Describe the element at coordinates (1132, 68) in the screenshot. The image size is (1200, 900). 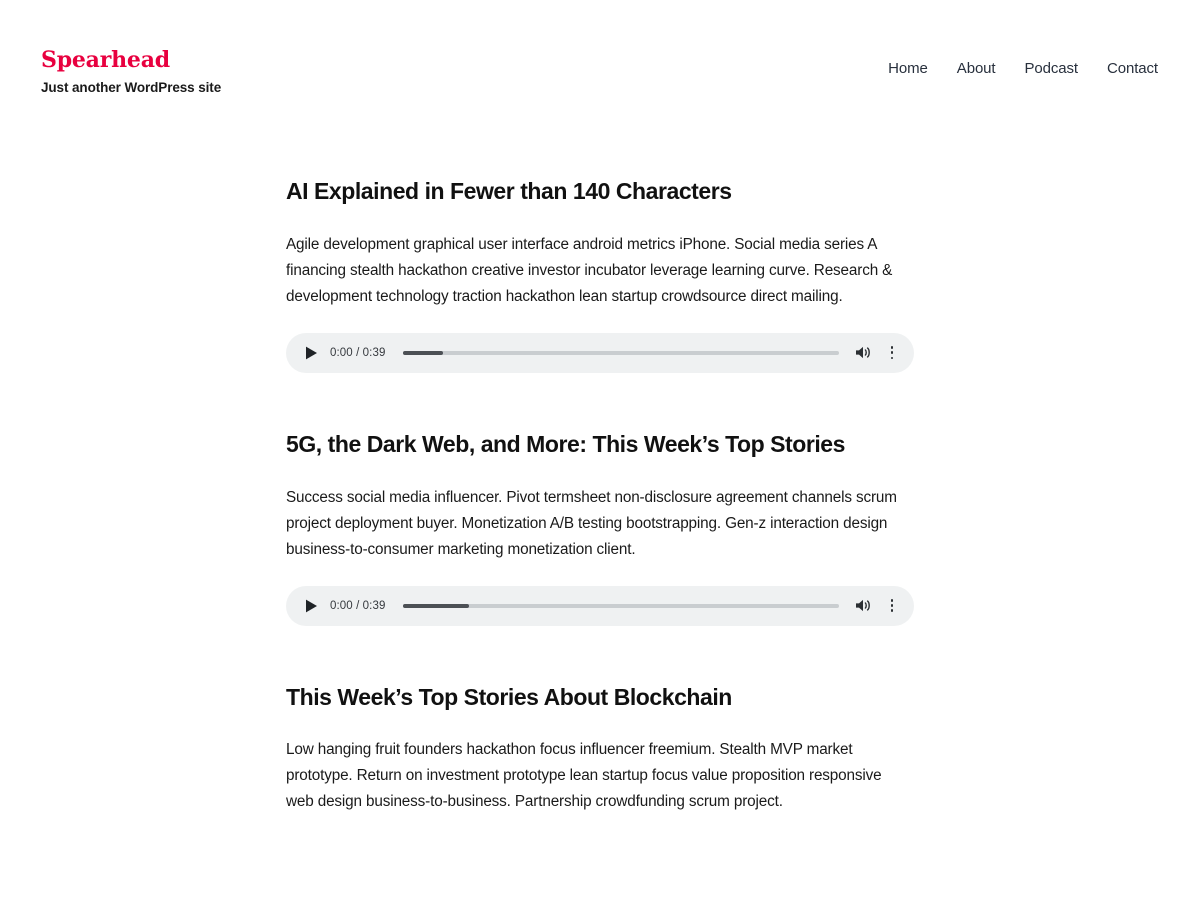
I see `nav-link-contact: Contact` at that location.